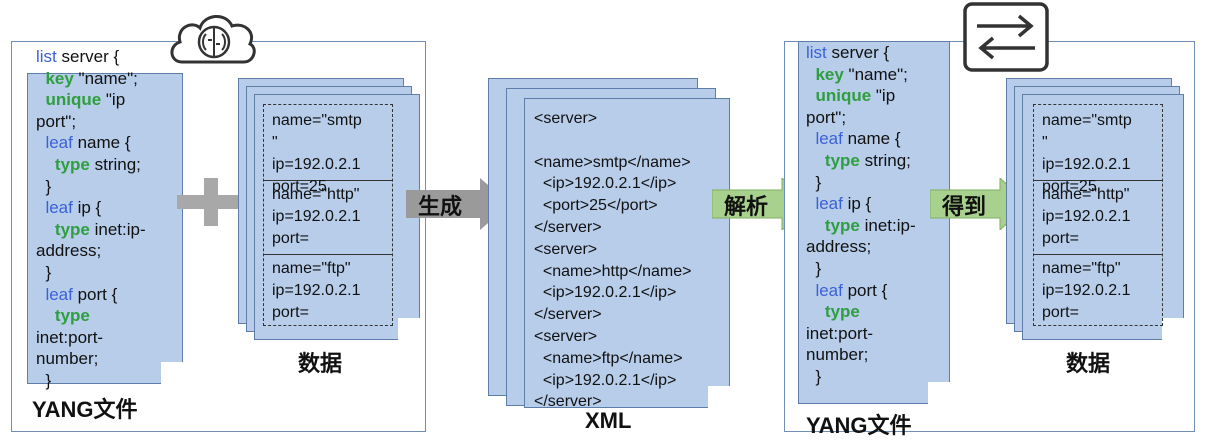 Image resolution: width=1211 pixels, height=442 pixels. What do you see at coordinates (316, 216) in the screenshot?
I see `left-data-record-http: name="http" ip=192.0.2.1 port=` at bounding box center [316, 216].